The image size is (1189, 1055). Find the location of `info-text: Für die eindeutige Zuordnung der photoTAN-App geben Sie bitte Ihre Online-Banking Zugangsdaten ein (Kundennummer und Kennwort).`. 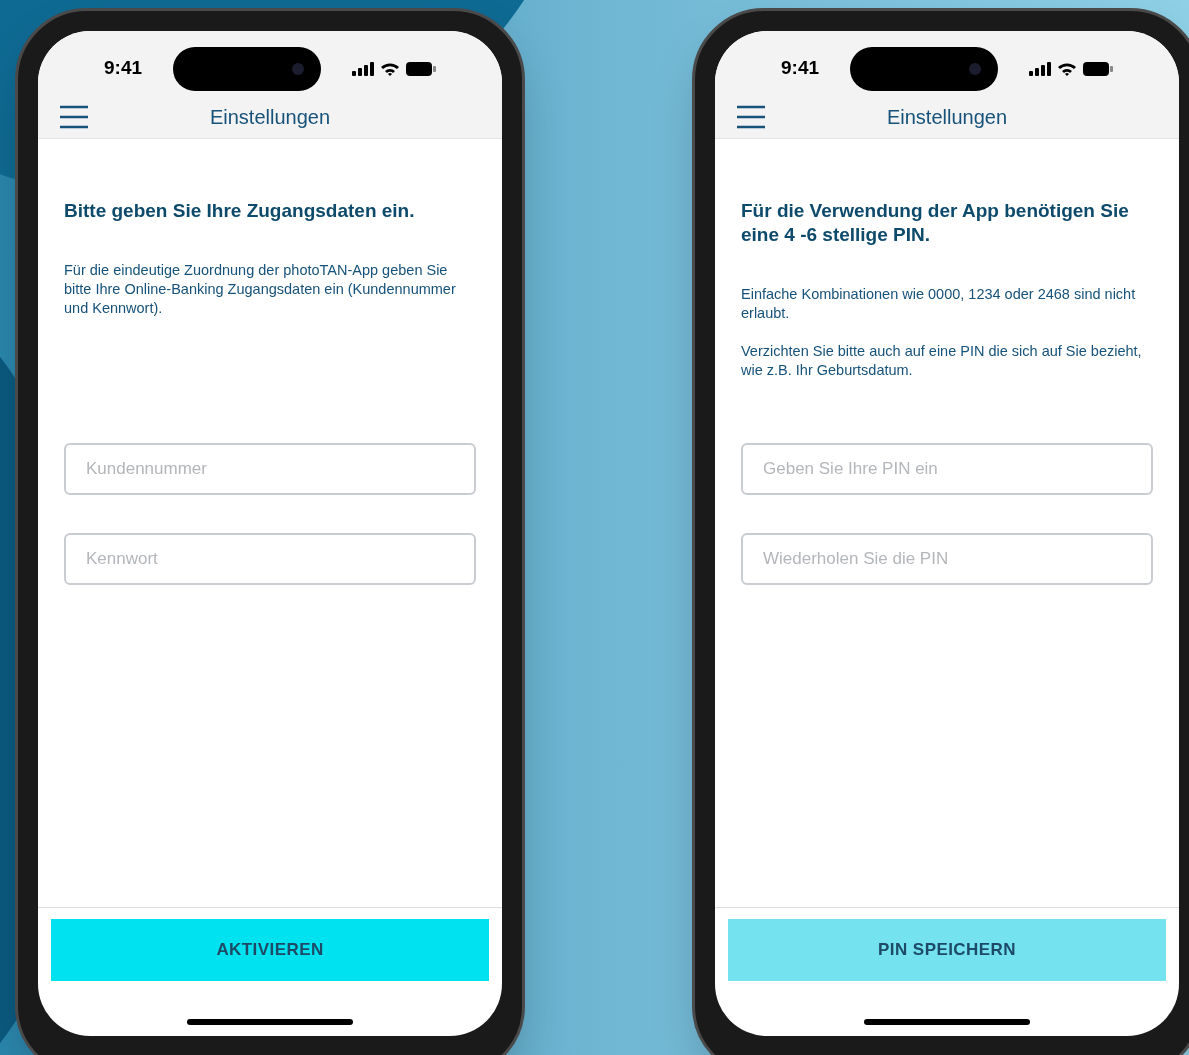

info-text: Für die eindeutige Zuordnung der photoTAN-App geben Sie bitte Ihre Online-Banking Zugangsdaten ein (Kundennummer und Kennwort). is located at coordinates (260, 289).